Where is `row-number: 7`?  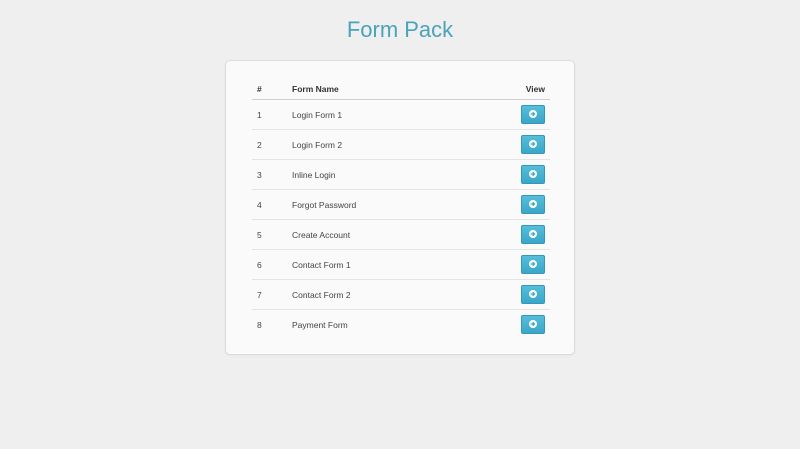
row-number: 7 is located at coordinates (269, 294).